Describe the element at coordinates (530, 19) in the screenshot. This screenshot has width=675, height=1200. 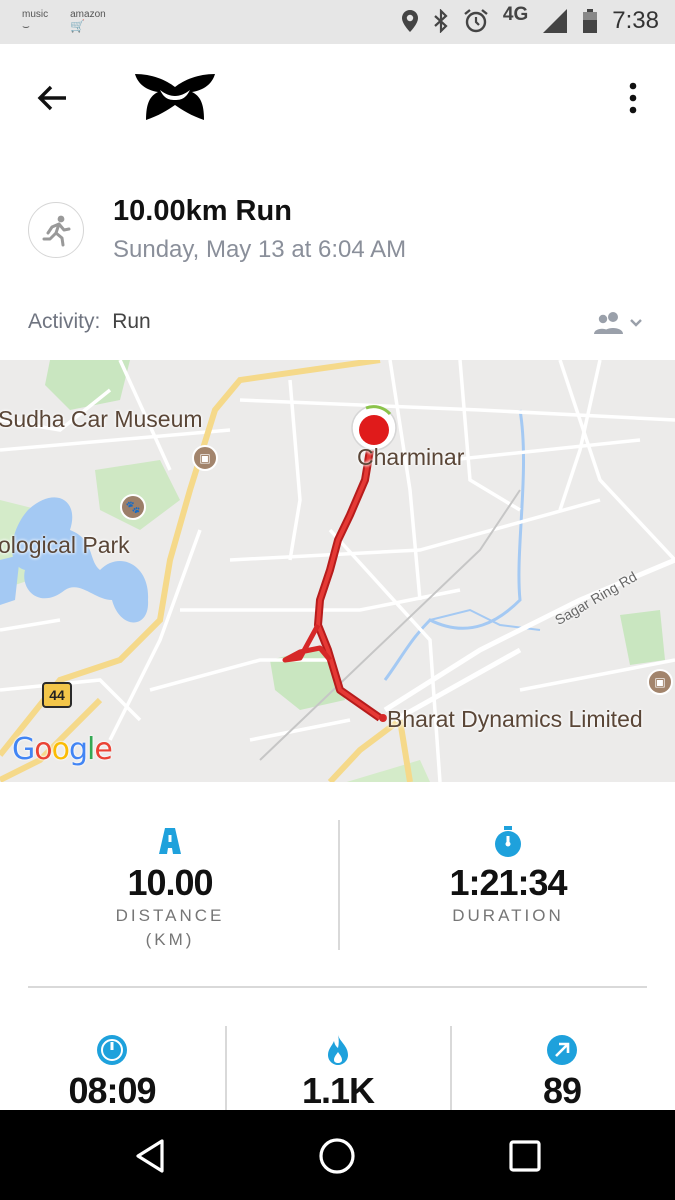
I see `system-indicators: 4G 7:38` at that location.